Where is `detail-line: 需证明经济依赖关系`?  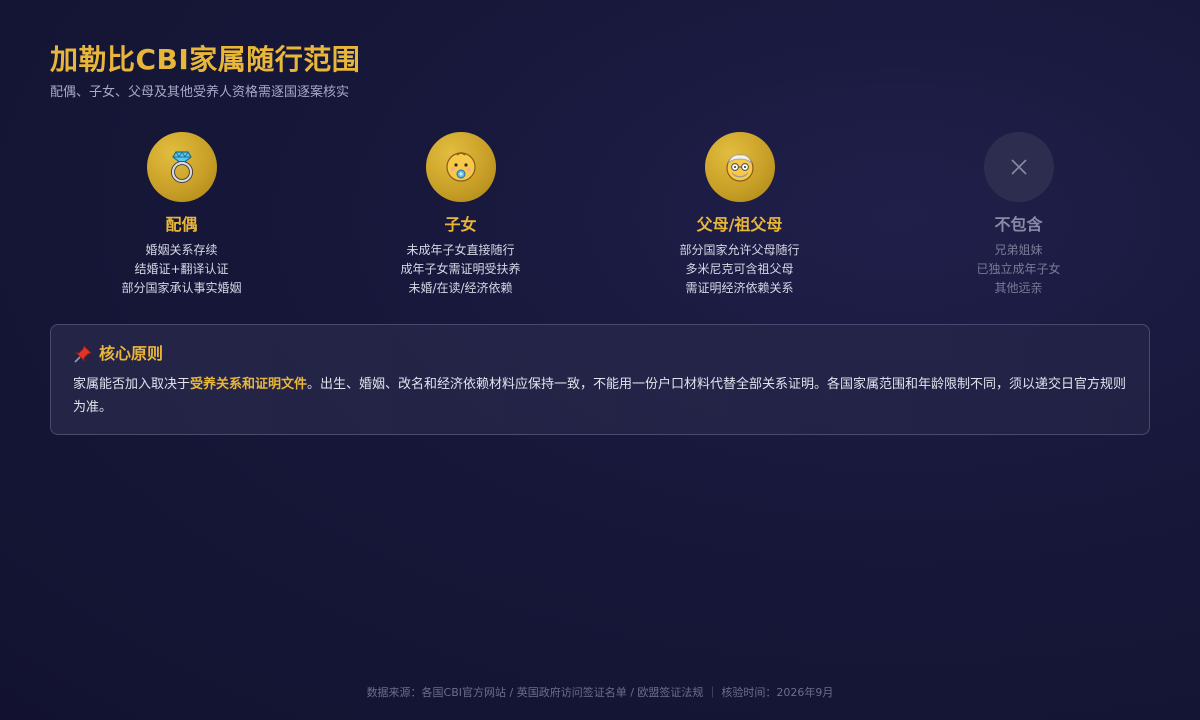
detail-line: 需证明经济依赖关系 is located at coordinates (739, 288).